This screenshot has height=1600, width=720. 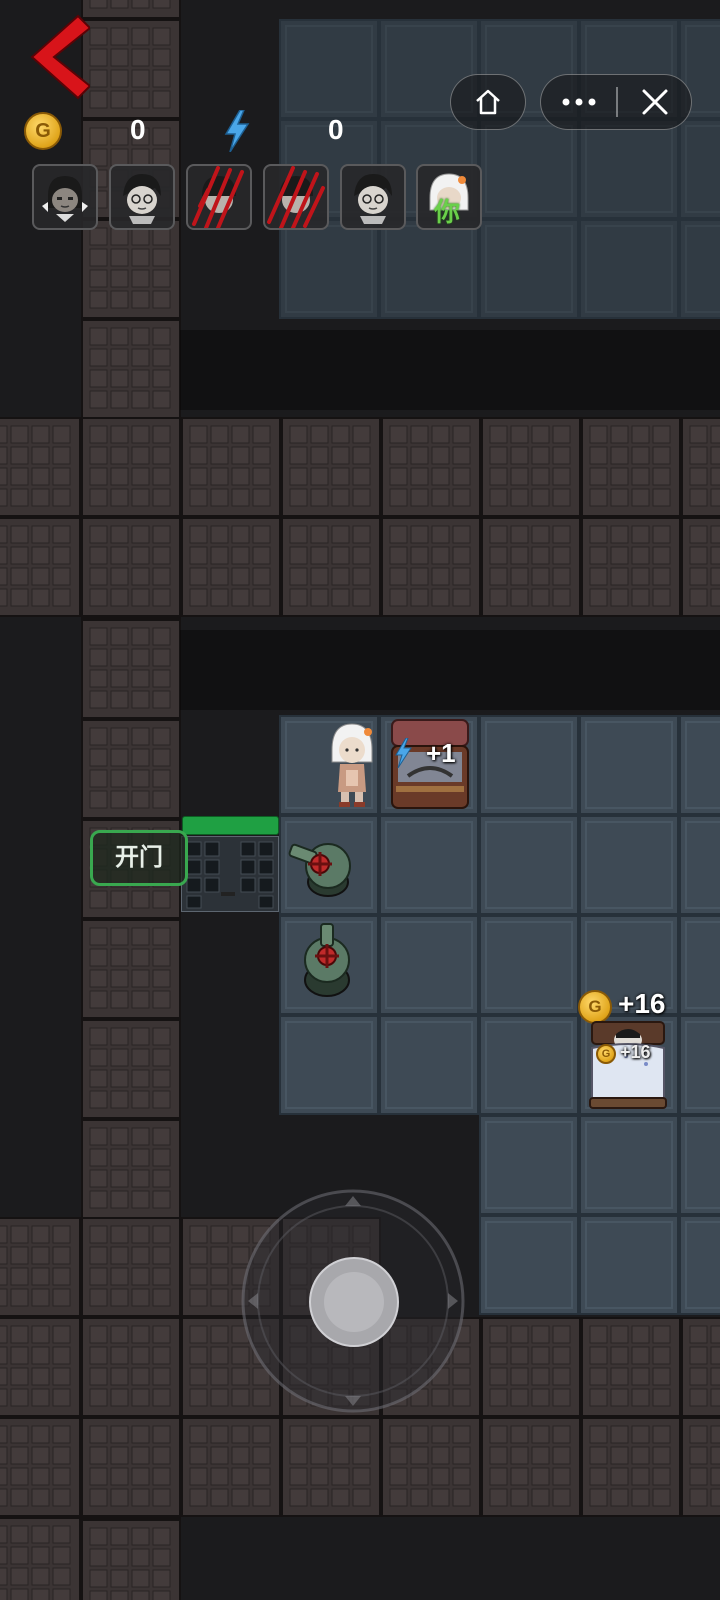 What do you see at coordinates (354, 1302) in the screenshot?
I see `joystick-knob` at bounding box center [354, 1302].